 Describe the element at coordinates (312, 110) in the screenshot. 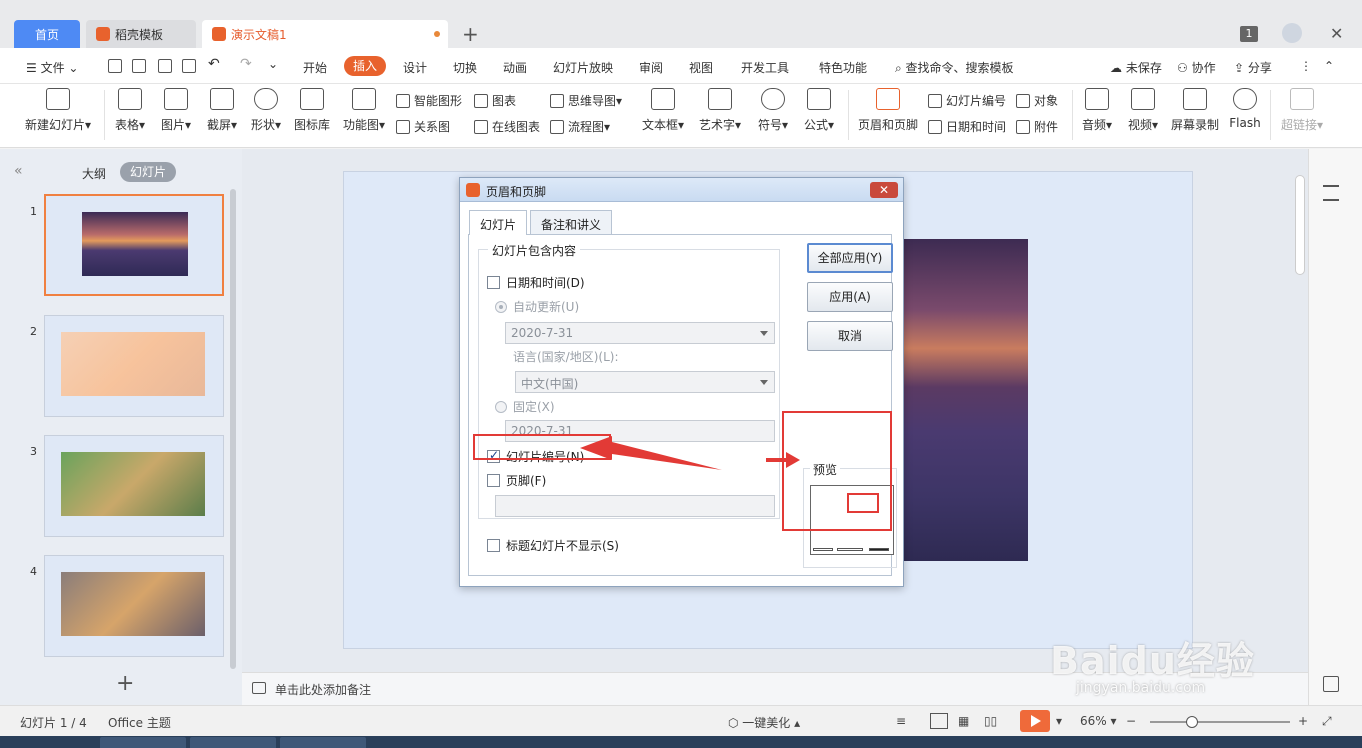

I see `icon-library-button: 图标库` at that location.